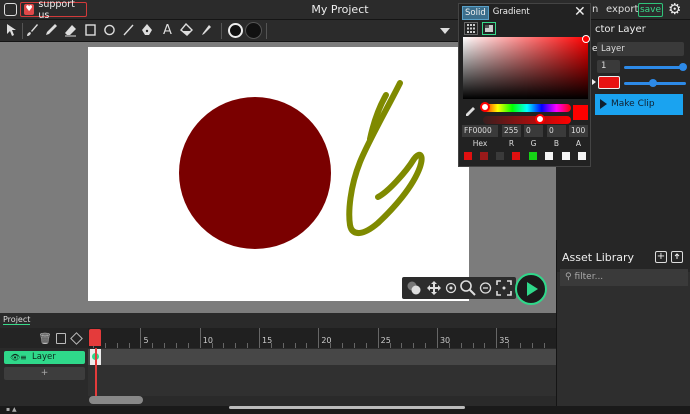  I want to click on alpha-input: 100, so click(578, 131).